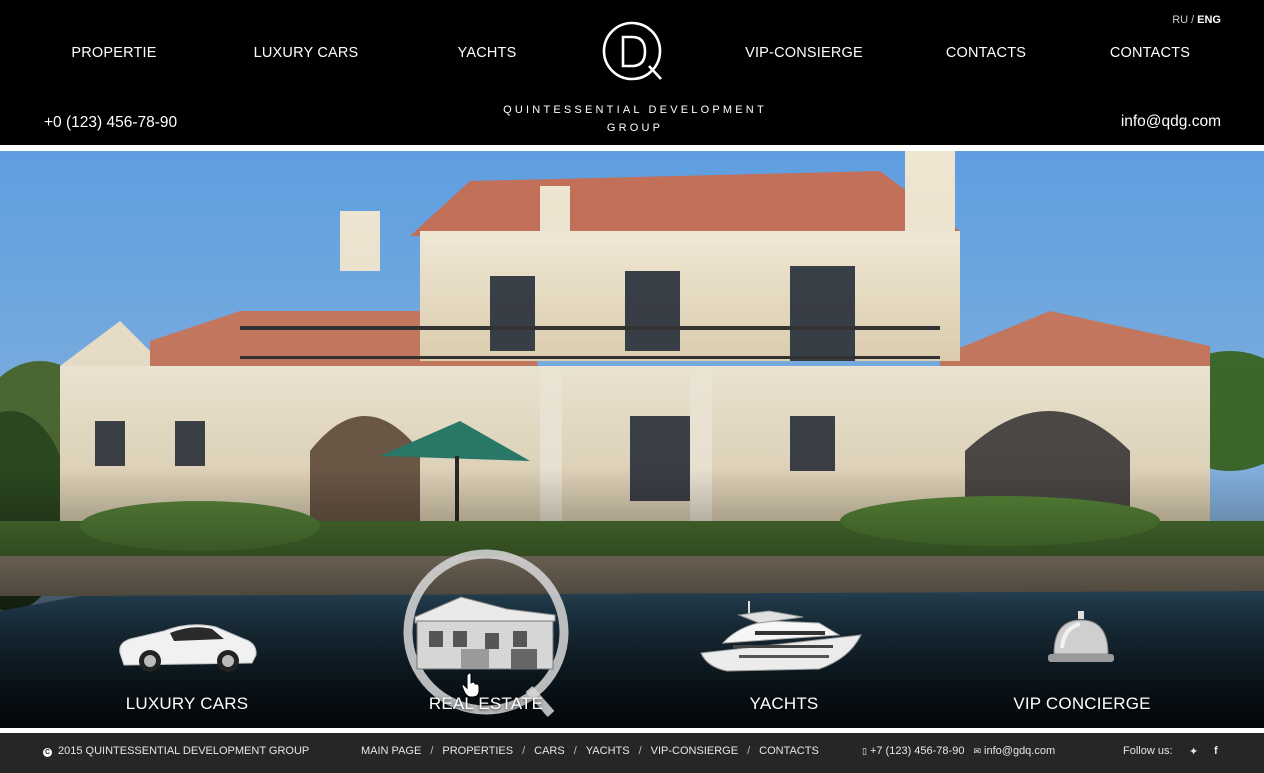 The image size is (1264, 773). Describe the element at coordinates (391, 751) in the screenshot. I see `footer-link-main-page: MAIN PAGE` at that location.